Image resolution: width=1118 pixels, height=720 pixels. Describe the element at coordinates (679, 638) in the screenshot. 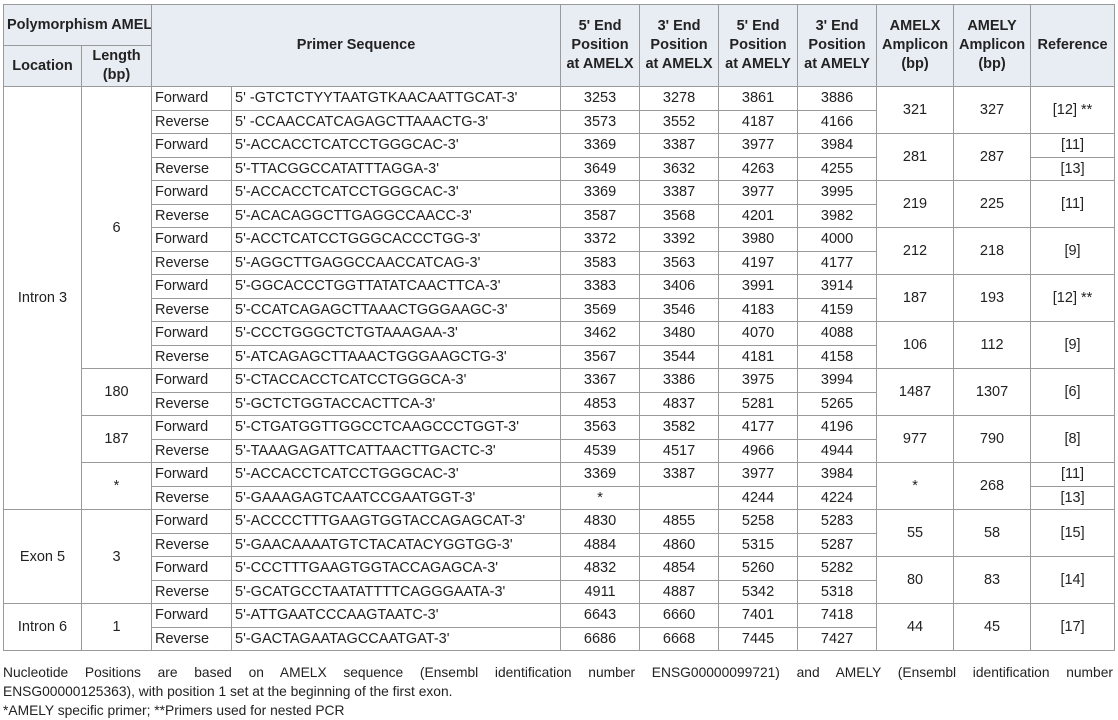

I see `amelx-3end-cell: 6668` at that location.